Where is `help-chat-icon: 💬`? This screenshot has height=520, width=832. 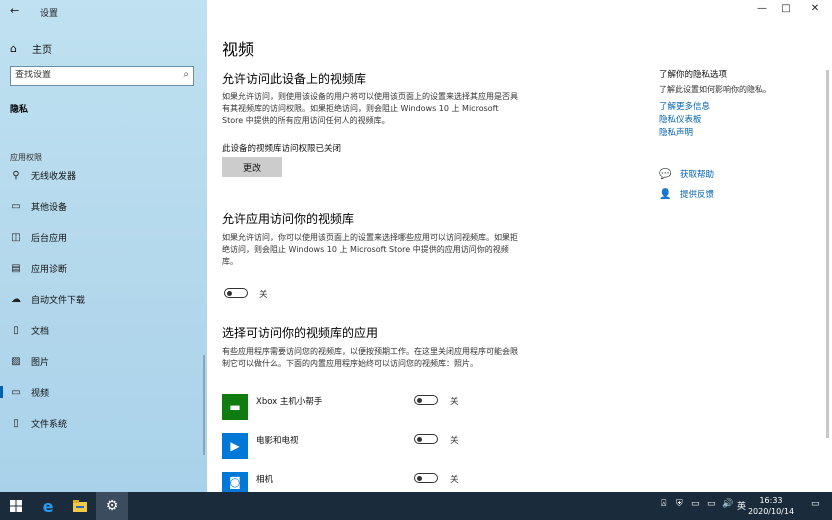 help-chat-icon: 💬 is located at coordinates (665, 174).